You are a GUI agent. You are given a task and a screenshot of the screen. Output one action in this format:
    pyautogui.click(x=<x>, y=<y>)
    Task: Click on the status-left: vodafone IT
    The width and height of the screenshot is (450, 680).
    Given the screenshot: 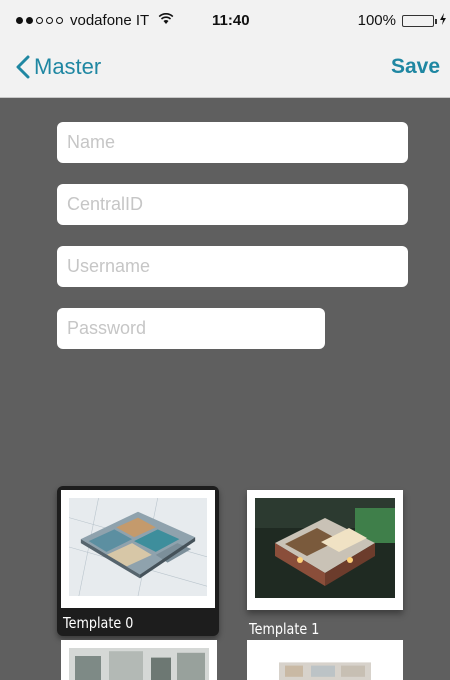 What is the action you would take?
    pyautogui.click(x=95, y=20)
    